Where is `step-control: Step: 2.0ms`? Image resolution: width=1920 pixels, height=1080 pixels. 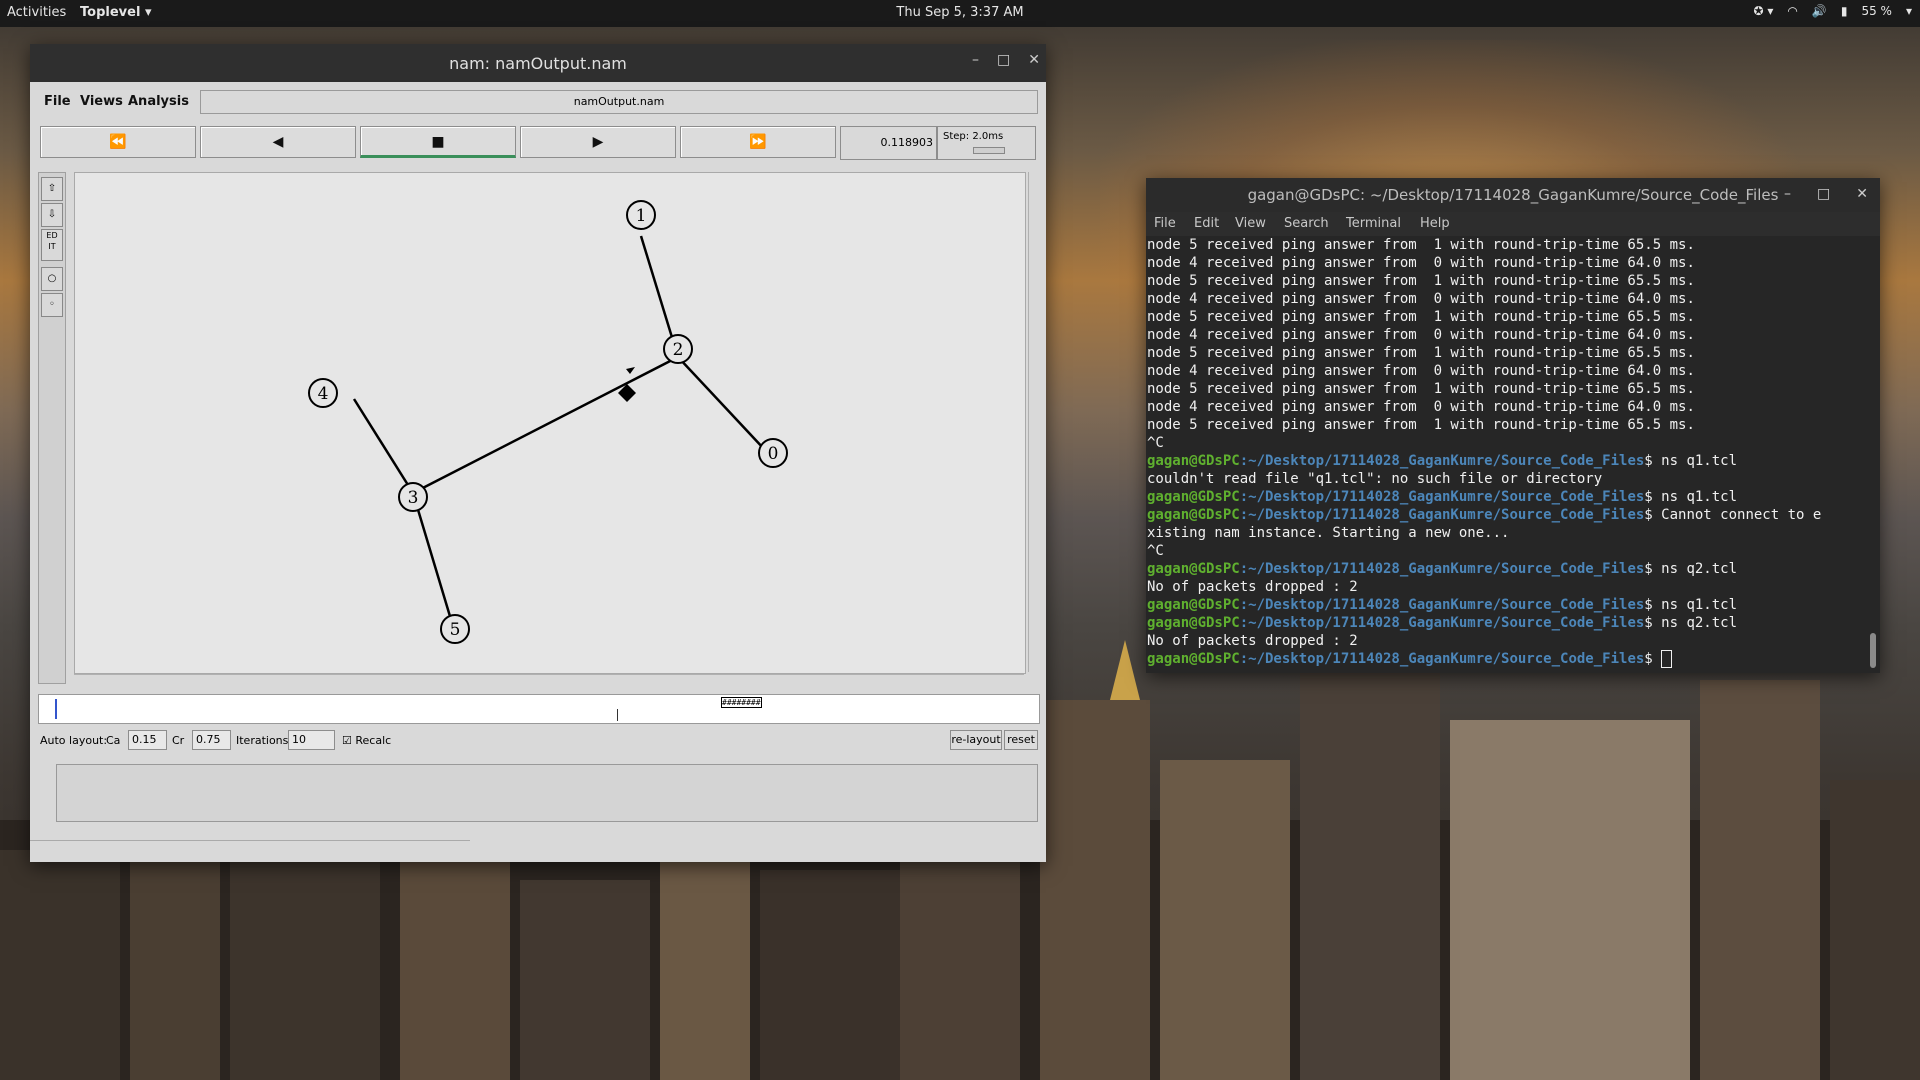 step-control: Step: 2.0ms is located at coordinates (986, 143).